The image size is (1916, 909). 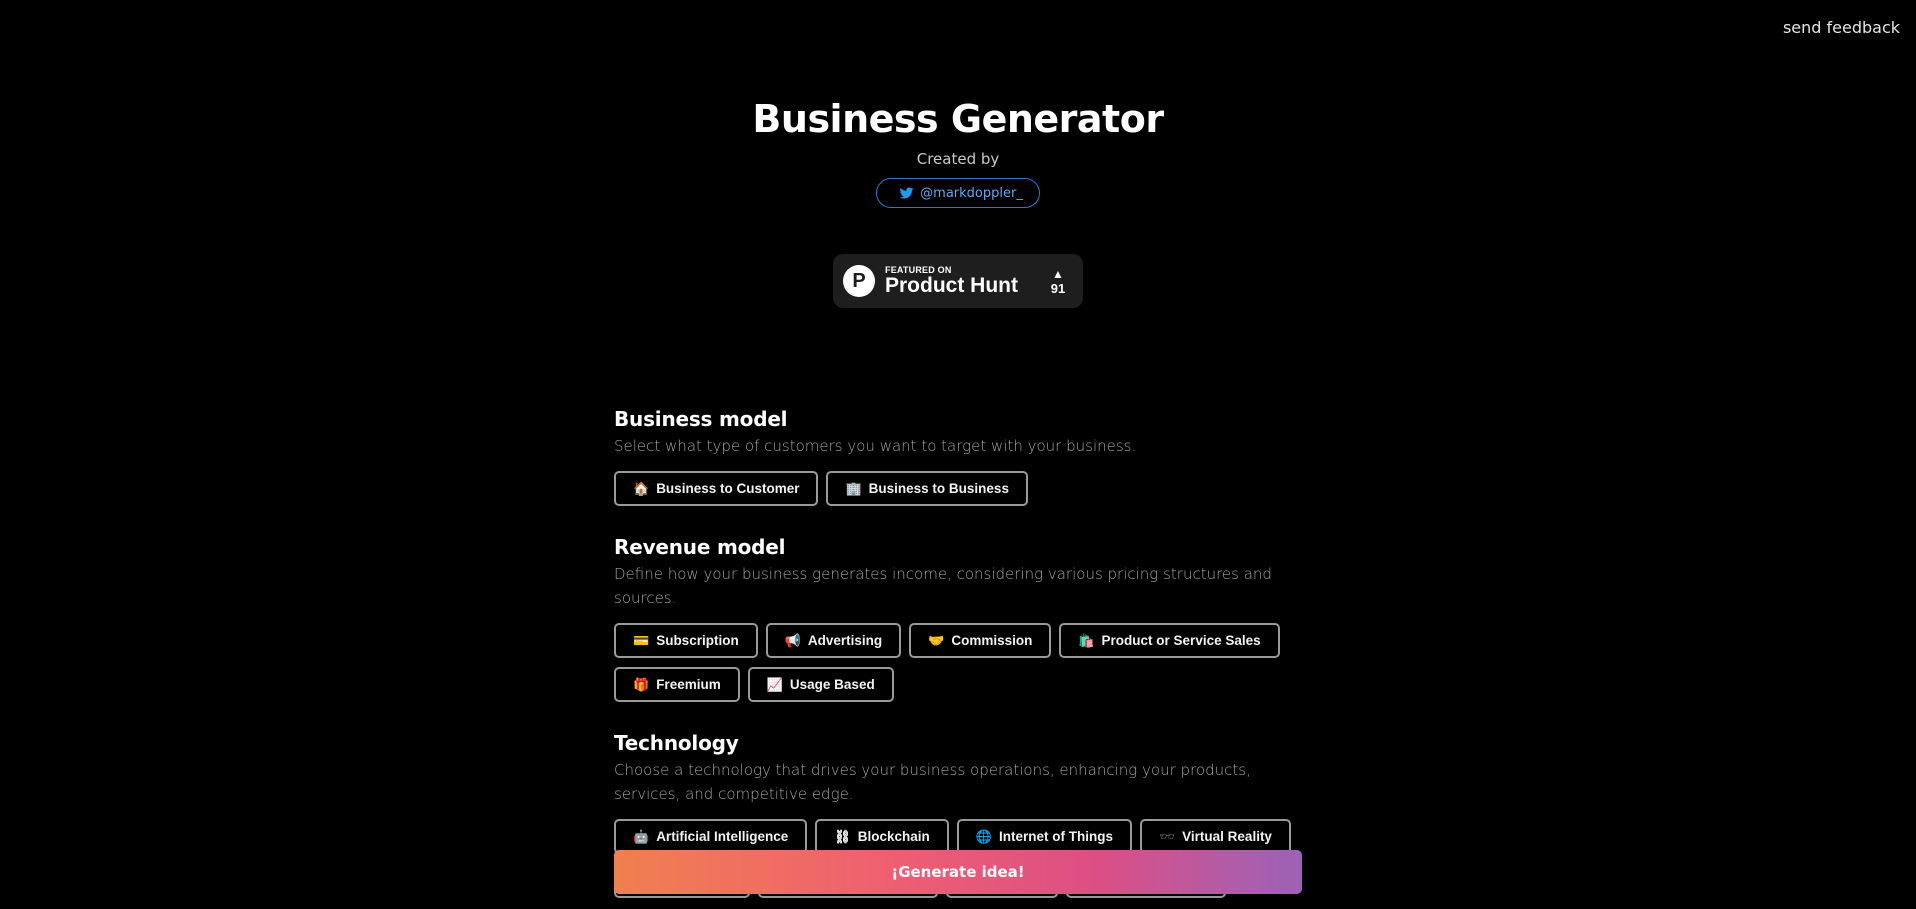 What do you see at coordinates (676, 743) in the screenshot?
I see `section-title: Technology` at bounding box center [676, 743].